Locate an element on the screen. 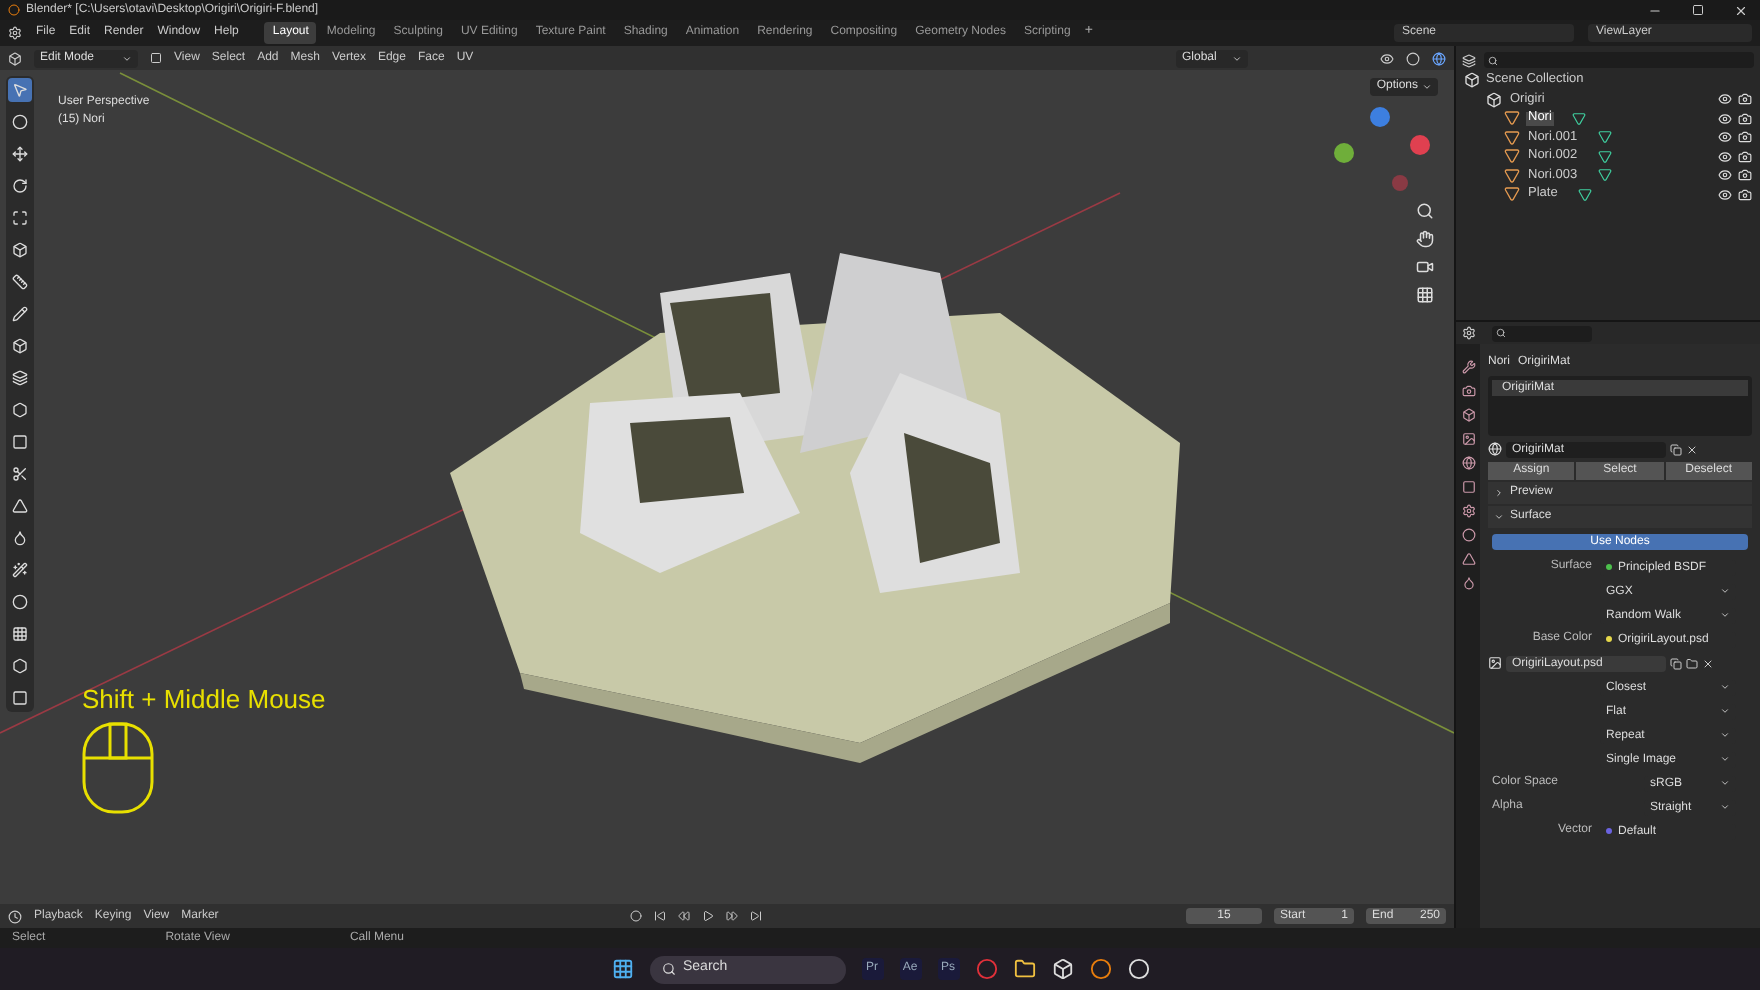  grid-icon is located at coordinates (1425, 295).